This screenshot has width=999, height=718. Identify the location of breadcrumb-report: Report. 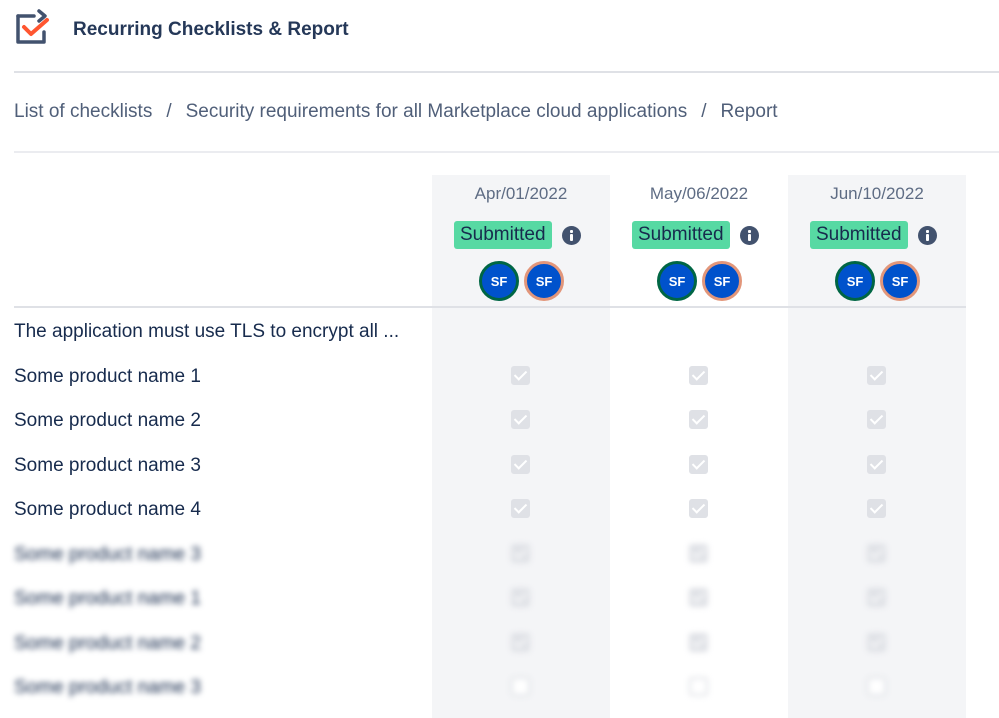
(749, 112).